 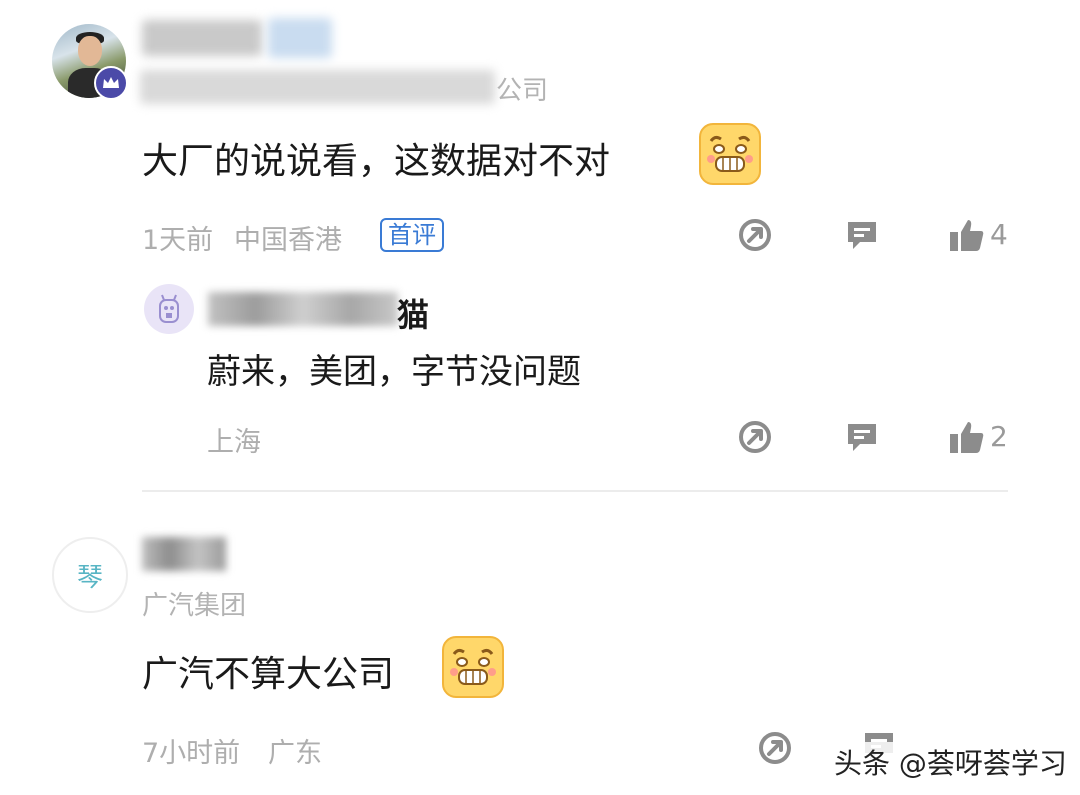 What do you see at coordinates (288, 240) in the screenshot?
I see `comment-location: 中国香港` at bounding box center [288, 240].